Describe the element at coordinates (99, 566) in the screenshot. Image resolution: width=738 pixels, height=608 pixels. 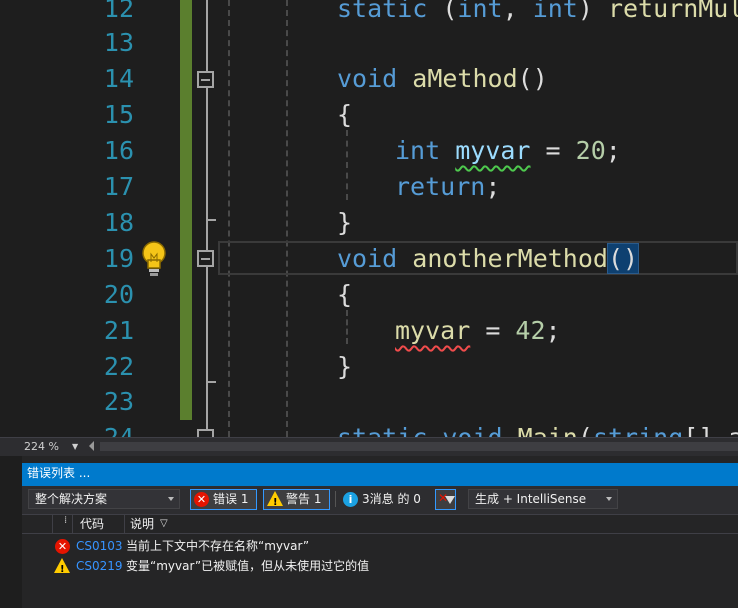
I see `error-code-link: CS0219` at that location.